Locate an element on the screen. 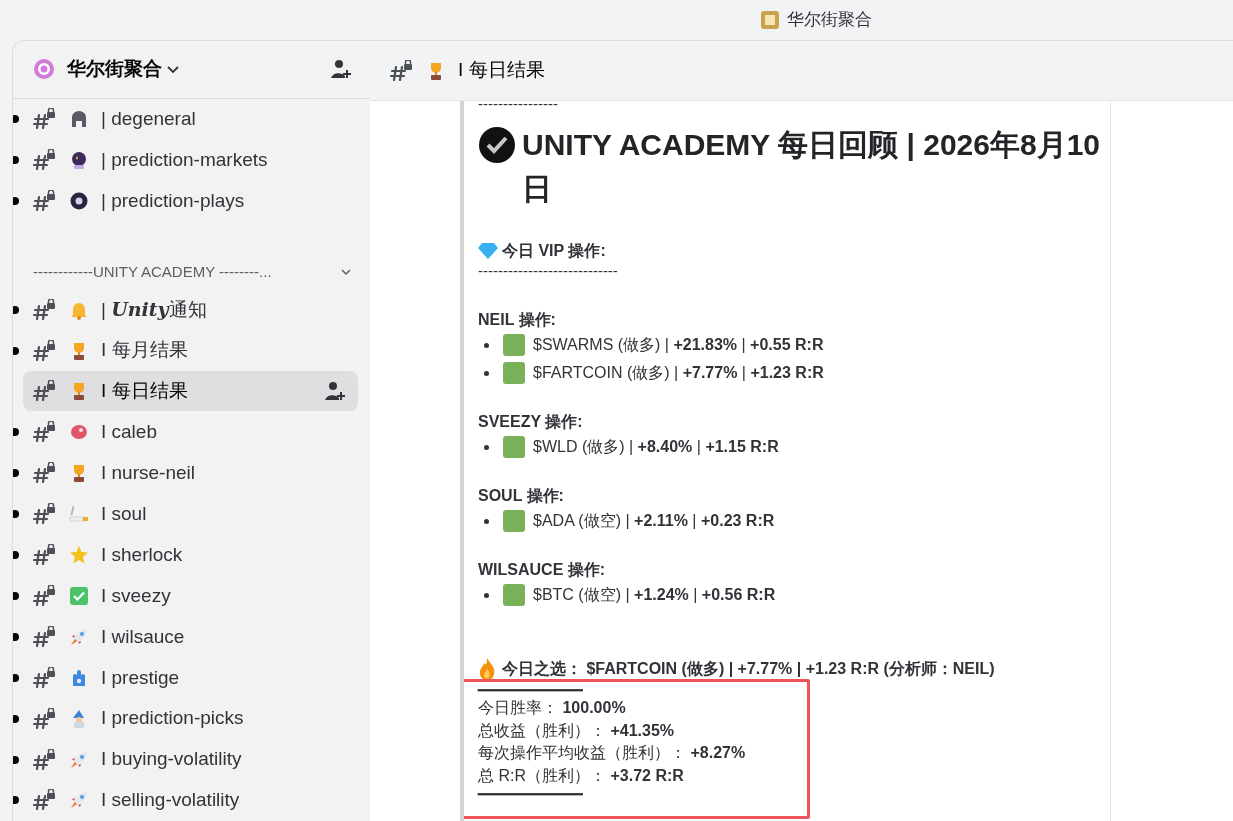  crystal-ball-icon is located at coordinates (79, 160).